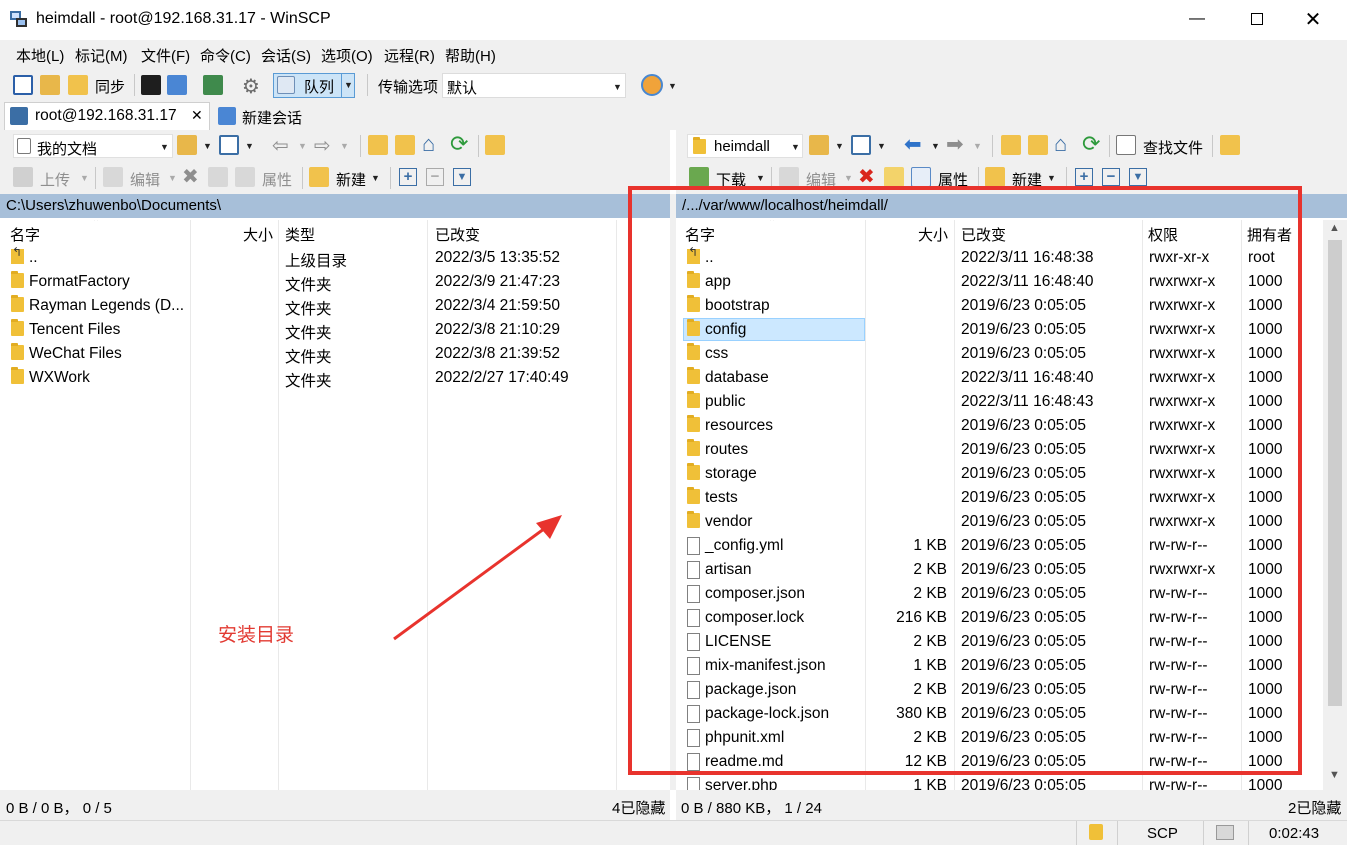 This screenshot has width=1347, height=845. I want to click on transfer-settings-select: 默认 ▼, so click(534, 85).